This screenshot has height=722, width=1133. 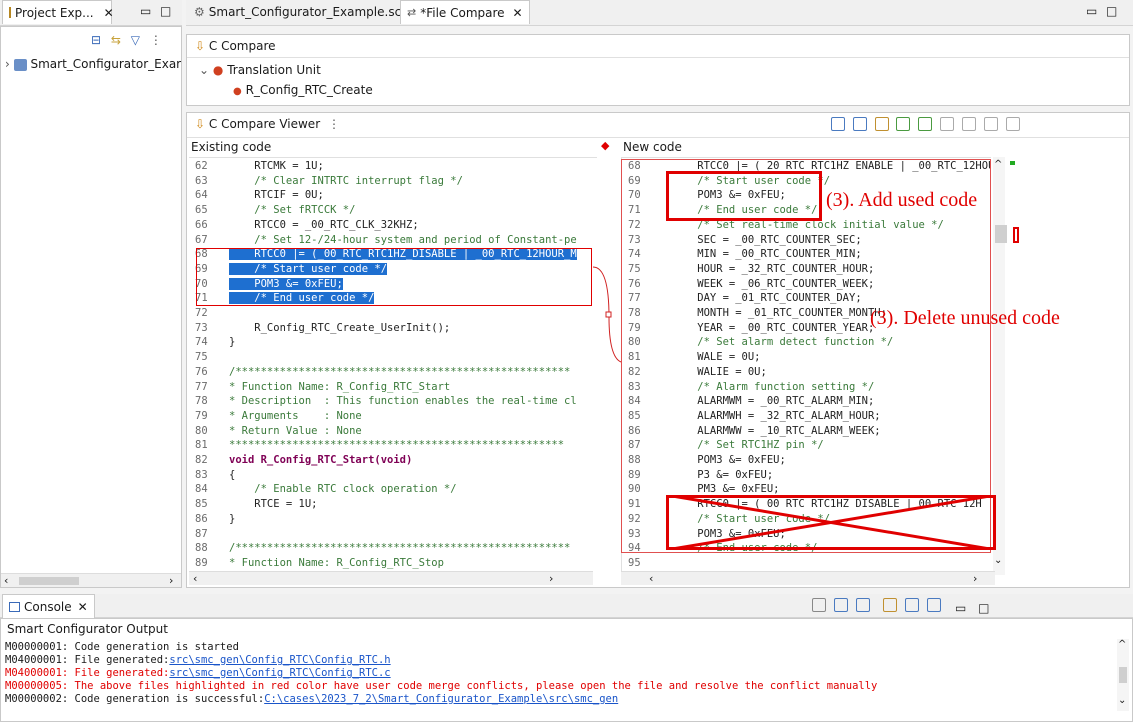 I want to click on c-compare-header: ⇩ C Compare, so click(x=235, y=46).